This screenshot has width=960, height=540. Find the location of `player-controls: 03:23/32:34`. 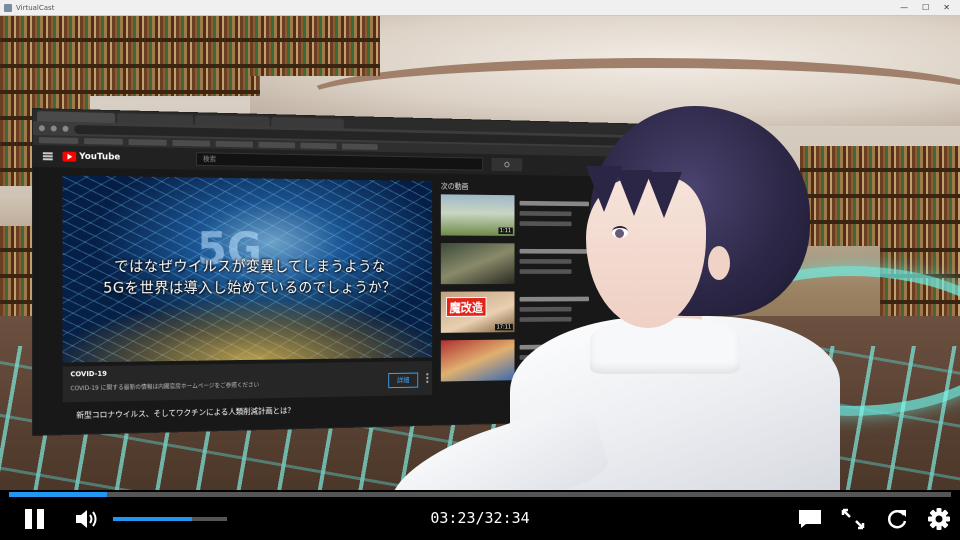

player-controls: 03:23/32:34 is located at coordinates (480, 518).